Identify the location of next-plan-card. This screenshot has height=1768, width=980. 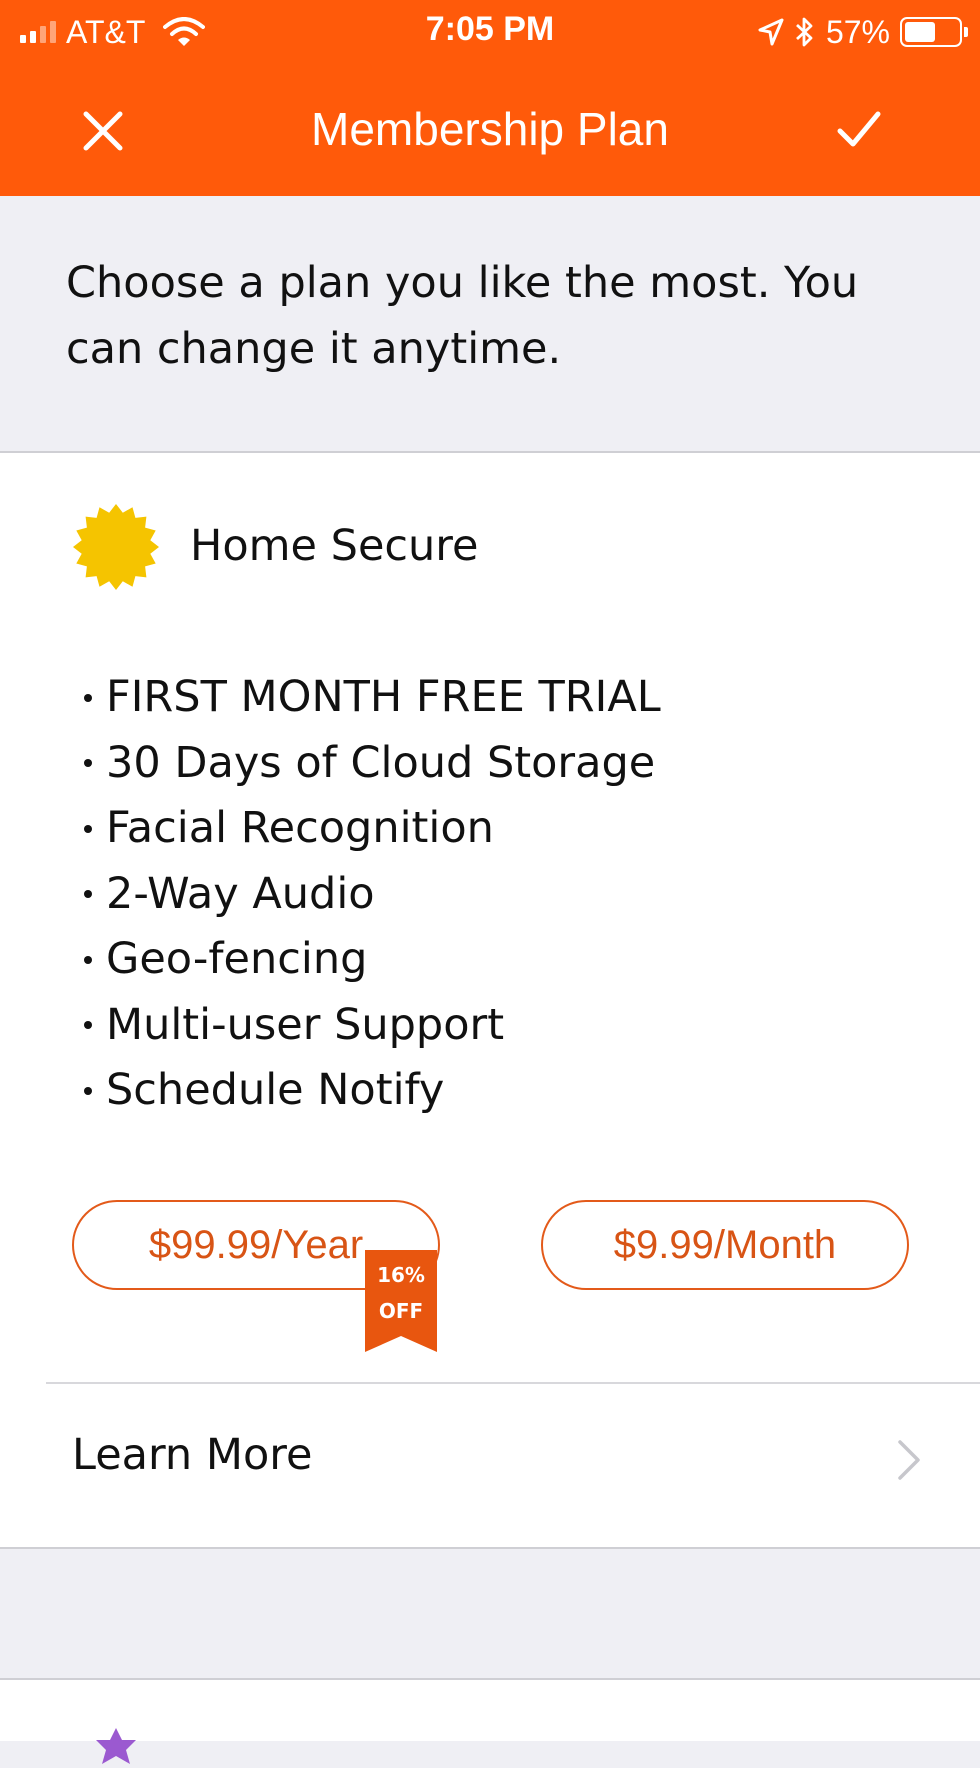
(490, 1722).